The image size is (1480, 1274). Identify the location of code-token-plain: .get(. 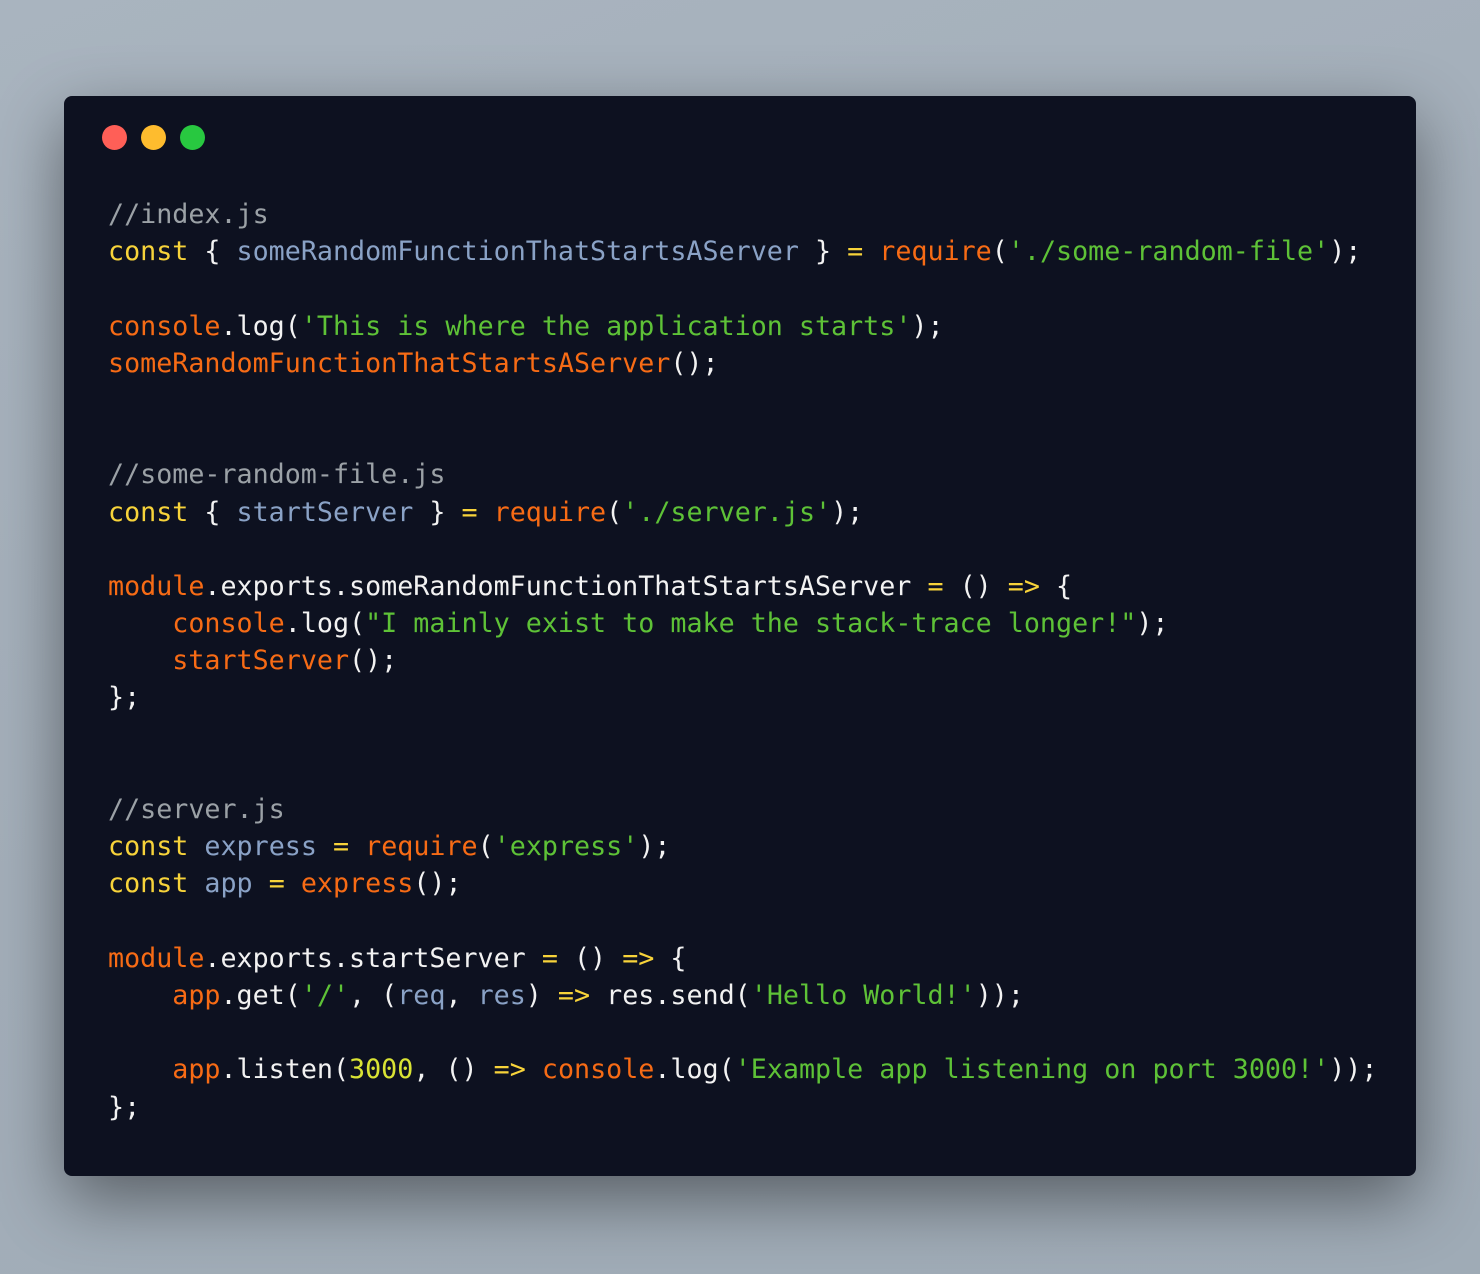
(260, 995).